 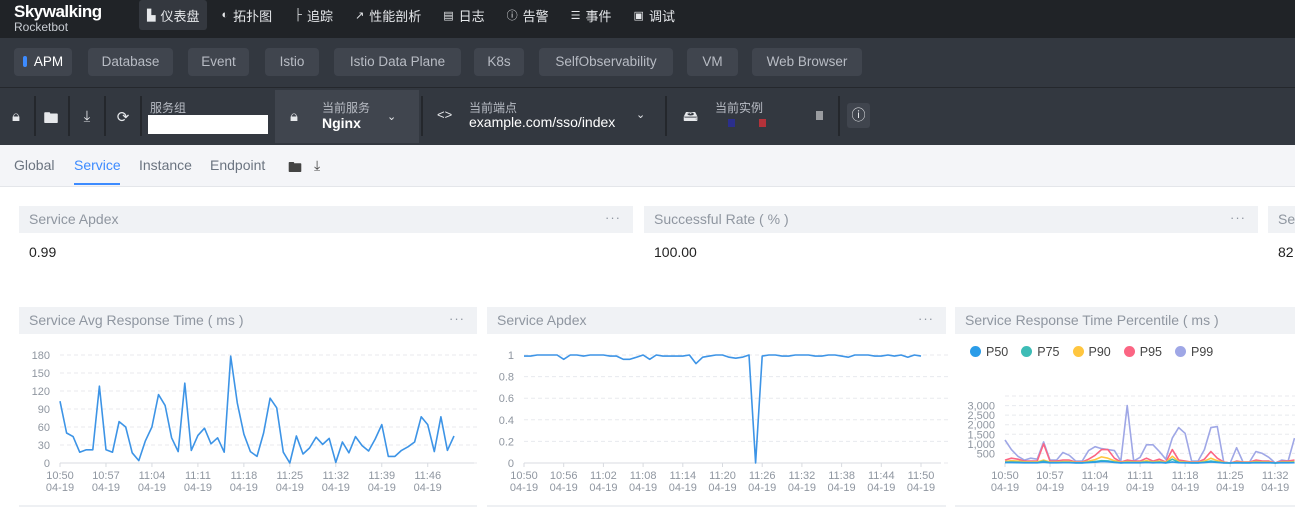 I want to click on x-tick-label: 11:44, so click(x=881, y=476).